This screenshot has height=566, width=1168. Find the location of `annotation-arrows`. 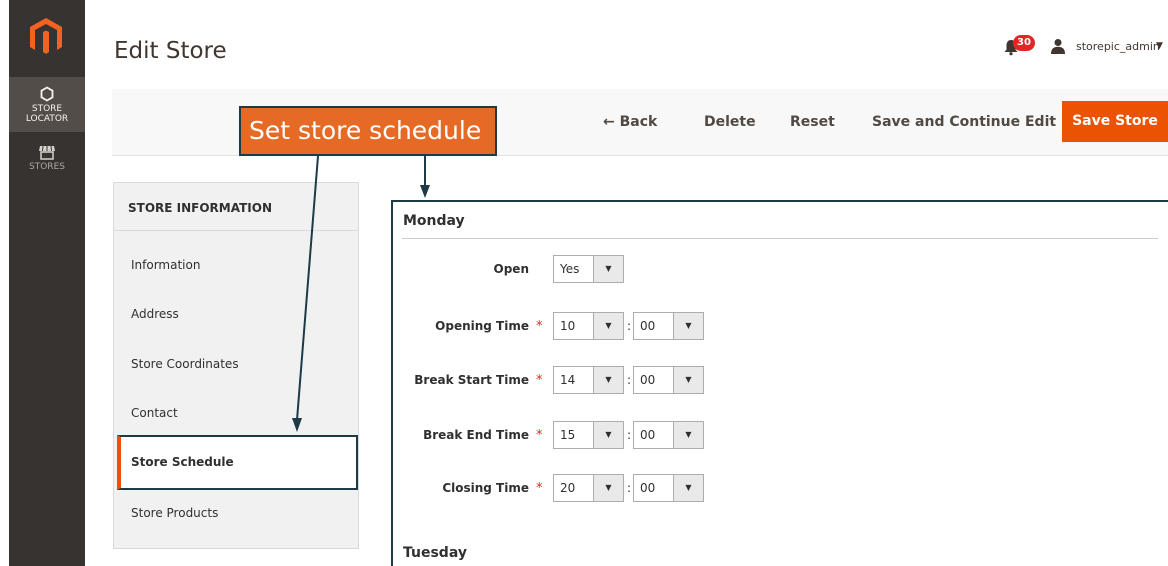

annotation-arrows is located at coordinates (361, 293).